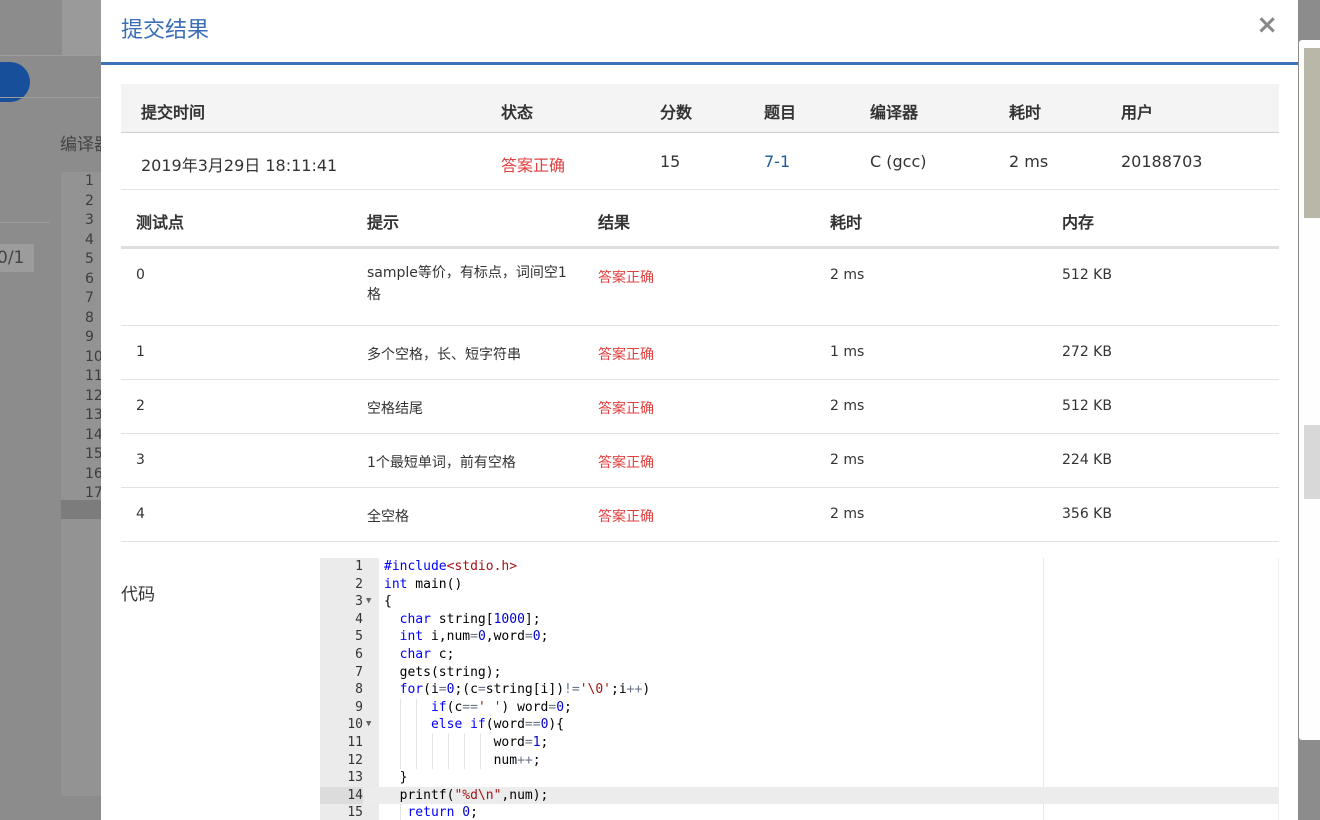 Image resolution: width=1320 pixels, height=820 pixels. I want to click on header-compiler: 编译器, so click(894, 112).